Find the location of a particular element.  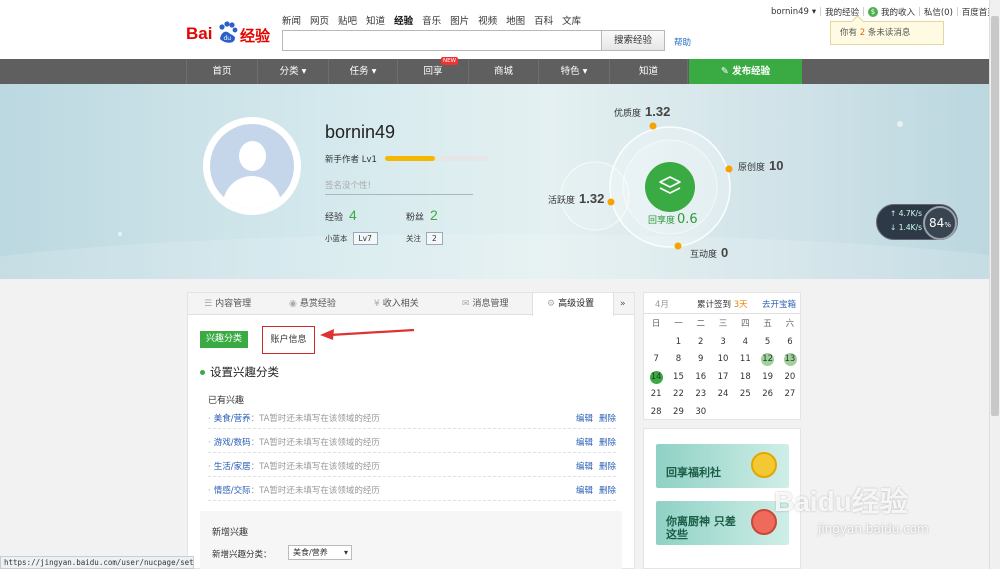

account-info-button: 账户信息 is located at coordinates (288, 340).